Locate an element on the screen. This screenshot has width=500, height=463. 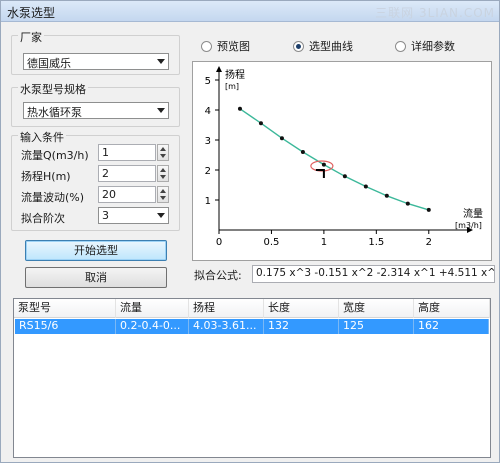
y-axis-arrow-icon is located at coordinates (219, 69).